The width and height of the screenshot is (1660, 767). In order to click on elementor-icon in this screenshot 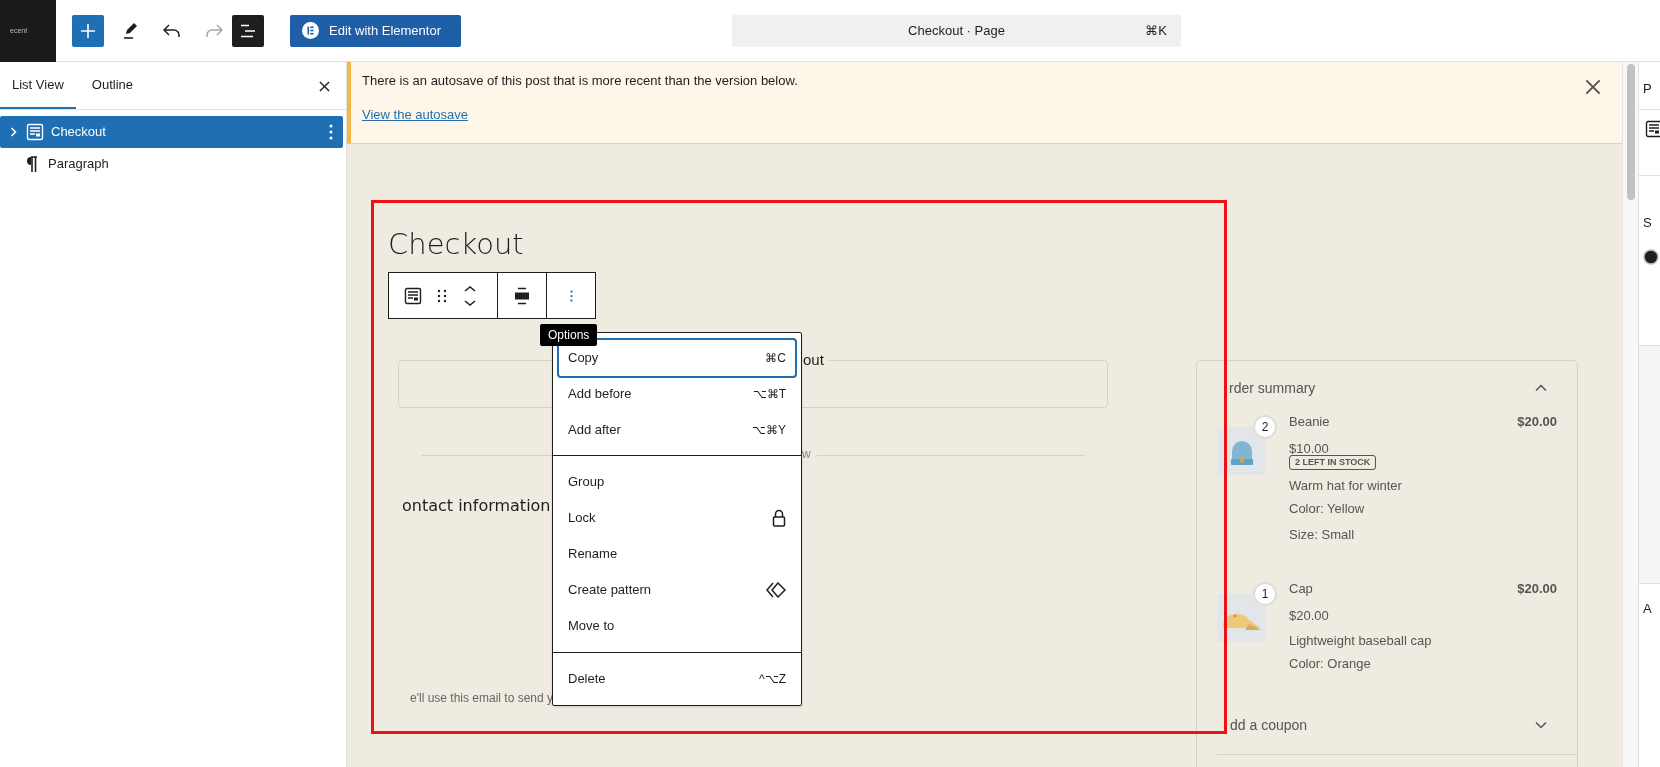, I will do `click(310, 30)`.